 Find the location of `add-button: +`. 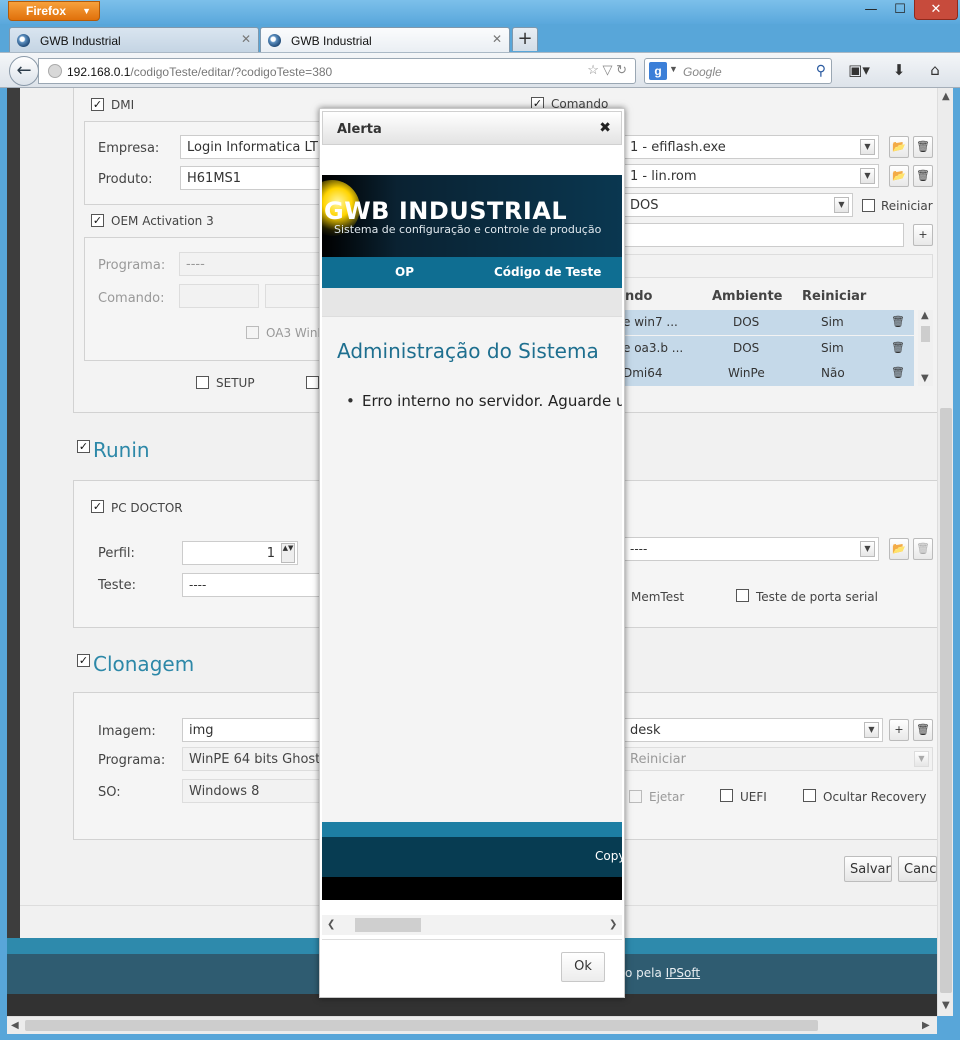

add-button: + is located at coordinates (923, 235).